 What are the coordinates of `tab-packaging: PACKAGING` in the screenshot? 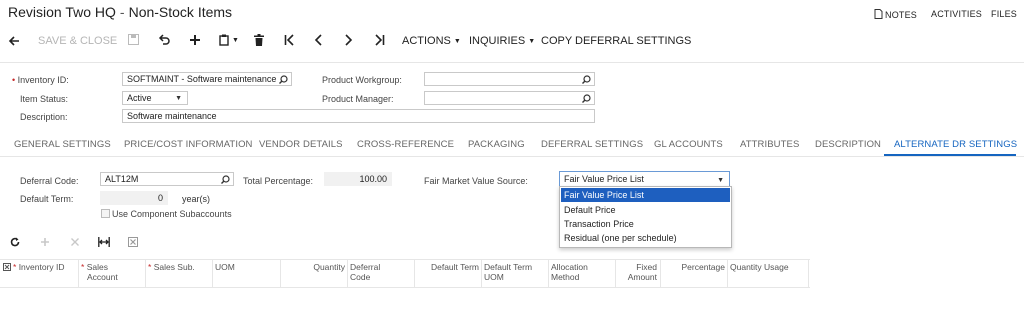 It's located at (496, 145).